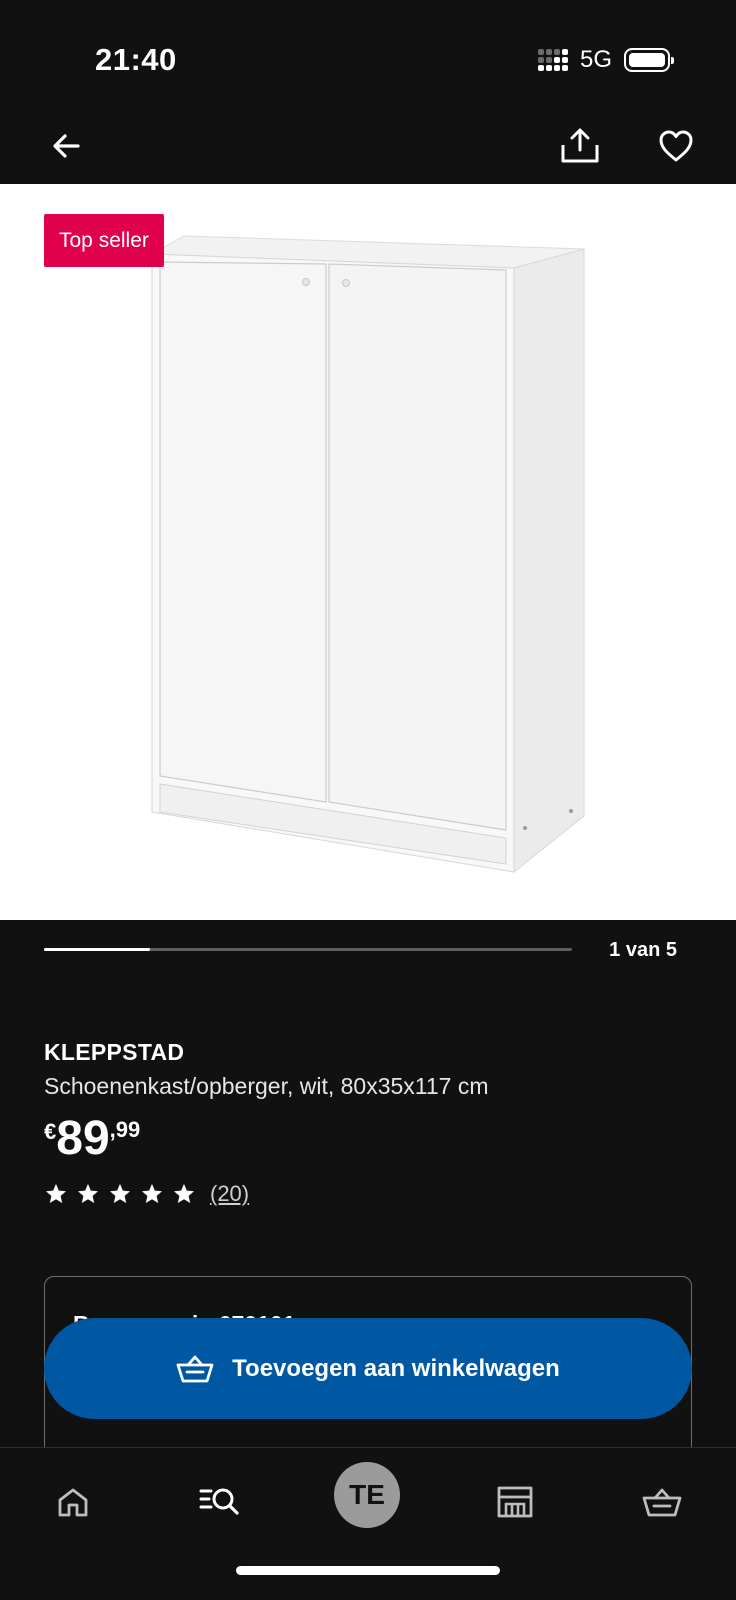 The width and height of the screenshot is (736, 1600). I want to click on store-icon, so click(515, 1502).